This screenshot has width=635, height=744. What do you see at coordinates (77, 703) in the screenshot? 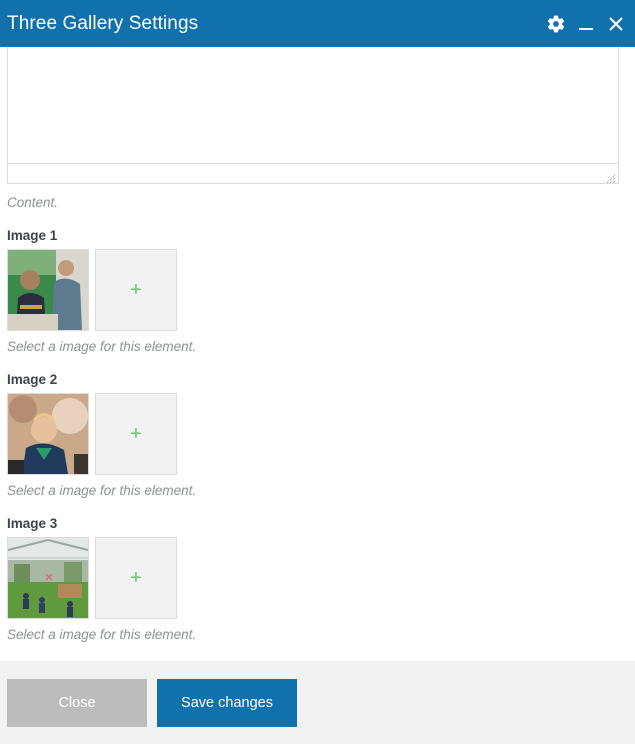
I see `close-button: Close` at bounding box center [77, 703].